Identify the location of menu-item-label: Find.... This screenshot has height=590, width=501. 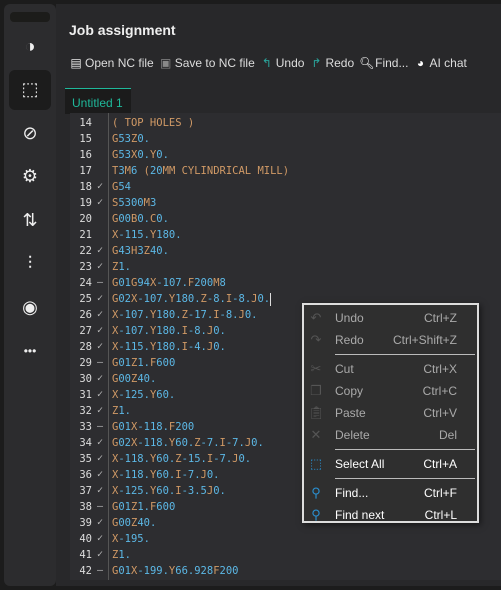
(352, 493).